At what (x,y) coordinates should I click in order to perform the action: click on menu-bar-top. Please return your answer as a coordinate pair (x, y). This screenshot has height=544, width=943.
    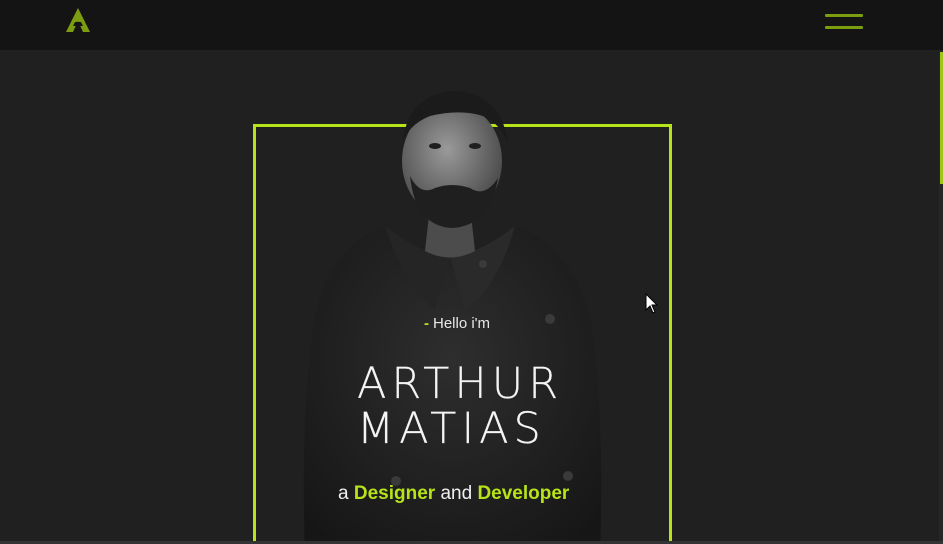
    Looking at the image, I should click on (844, 15).